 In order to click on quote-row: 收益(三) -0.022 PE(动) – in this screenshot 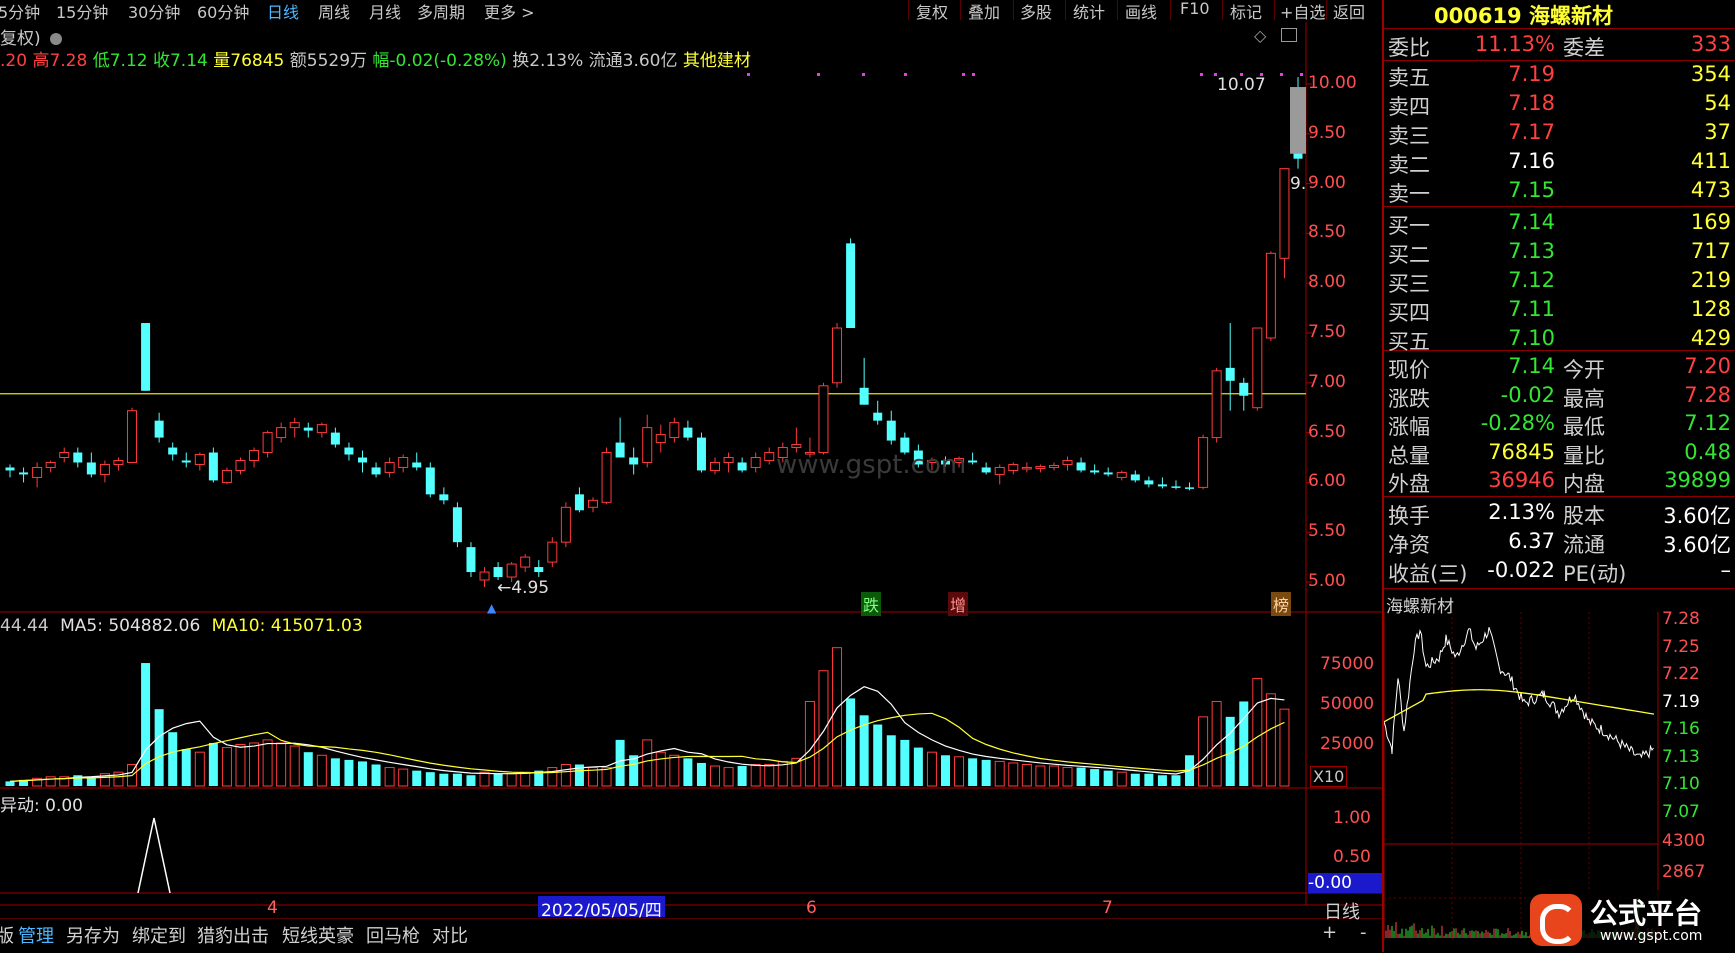, I will do `click(1559, 572)`.